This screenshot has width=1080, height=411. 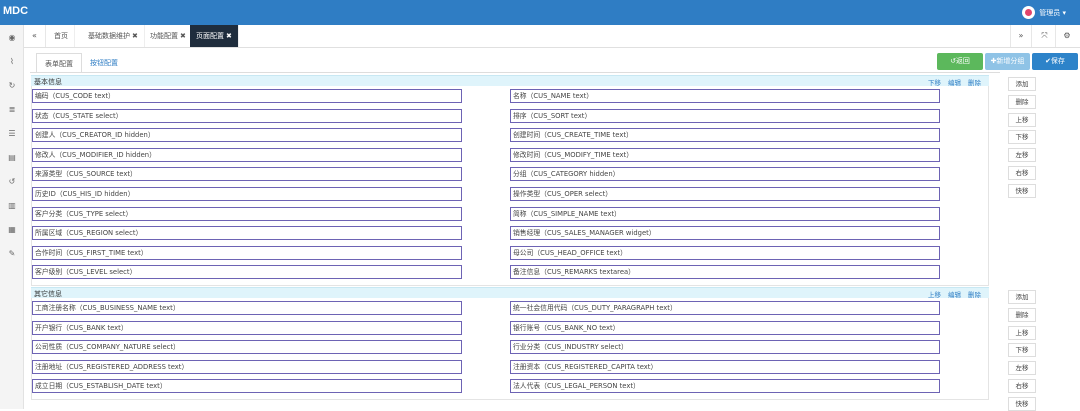 What do you see at coordinates (1052, 12) in the screenshot?
I see `user-name: 管理员 ▾` at bounding box center [1052, 12].